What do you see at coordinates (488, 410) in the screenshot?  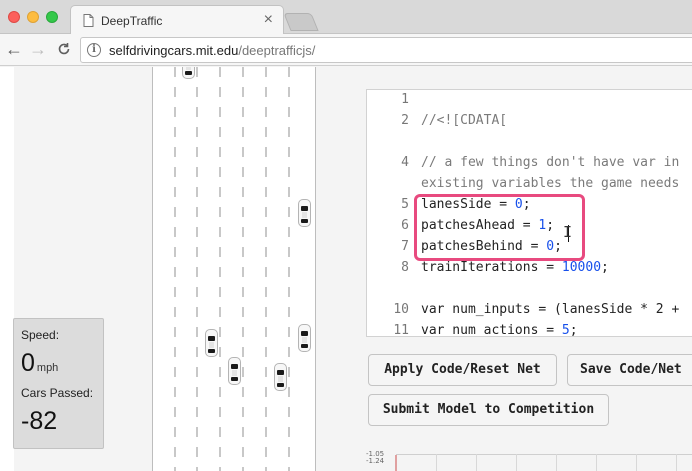 I see `submit-model-button: Submit Model to Competition` at bounding box center [488, 410].